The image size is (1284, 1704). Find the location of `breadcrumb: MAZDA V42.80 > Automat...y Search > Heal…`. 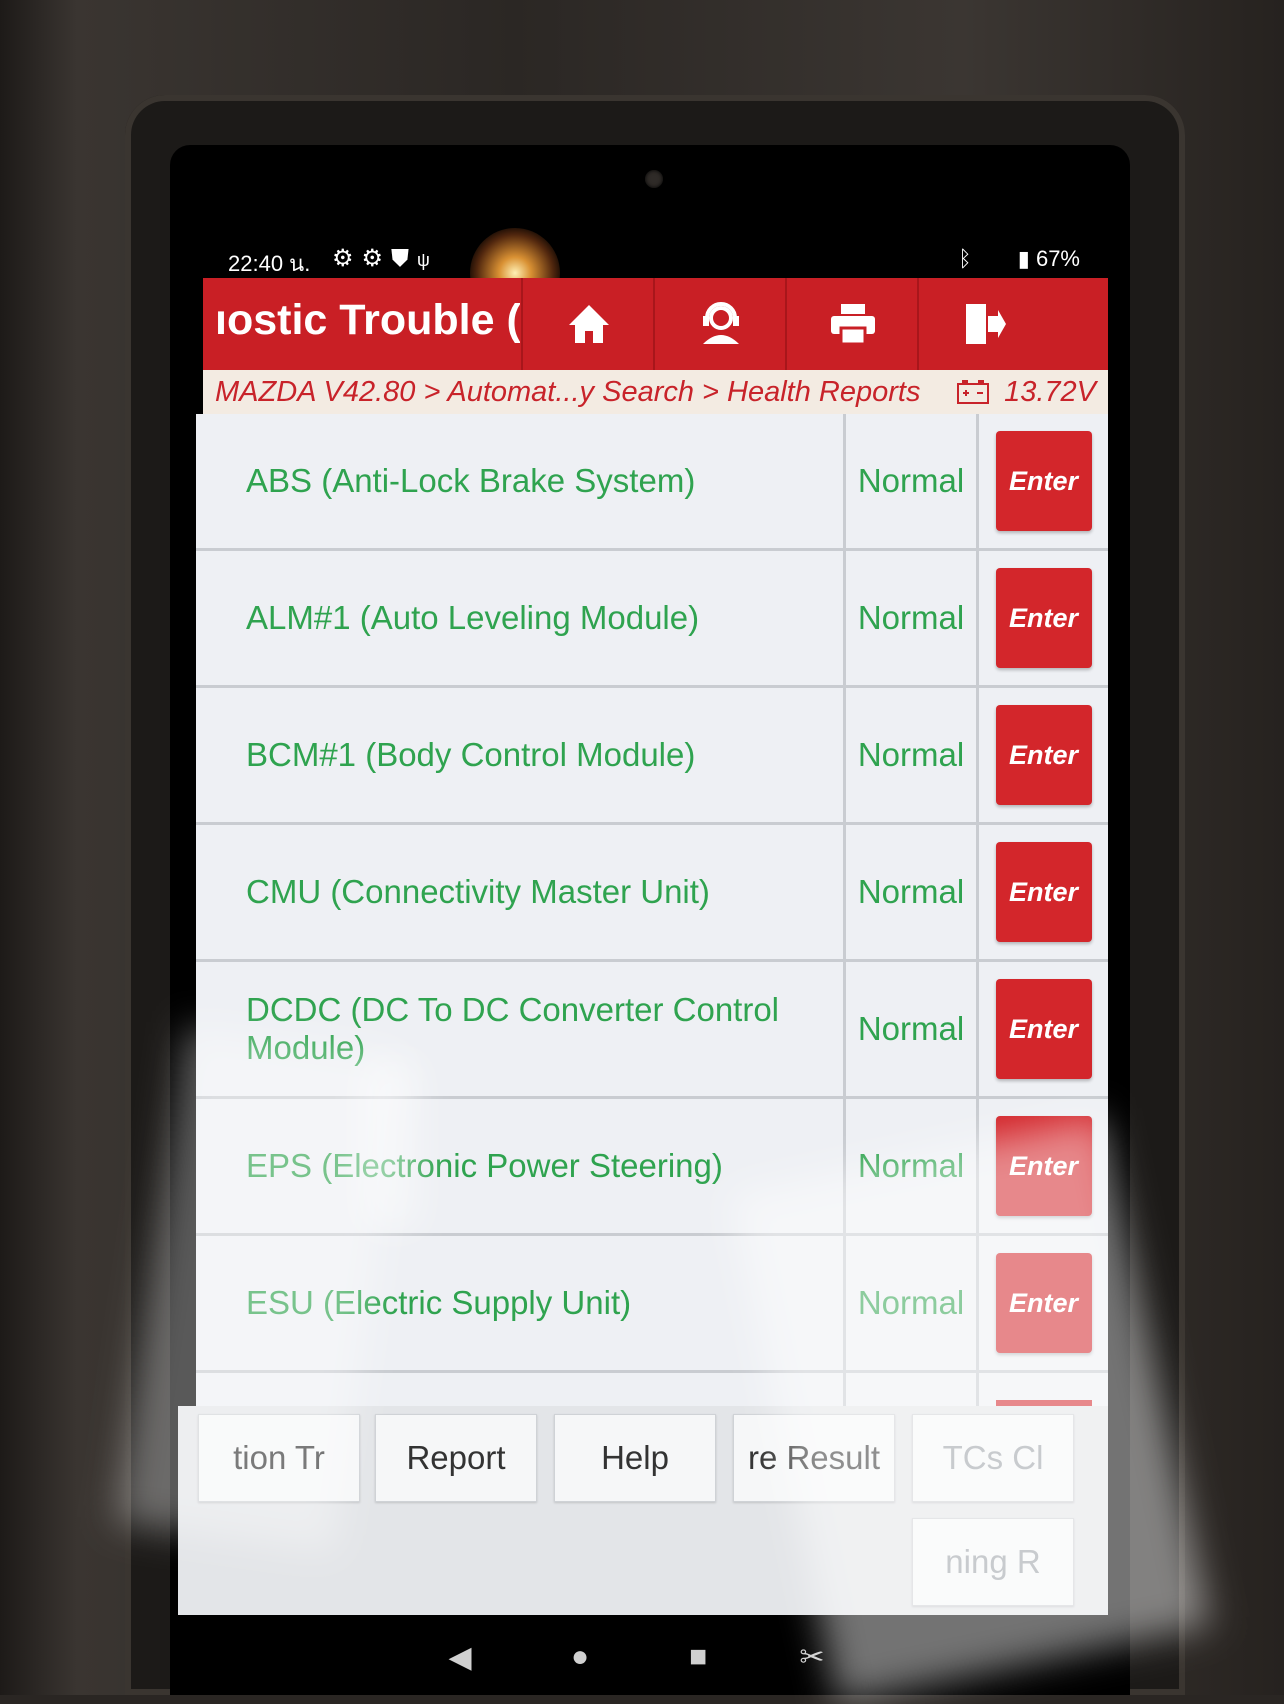

breadcrumb: MAZDA V42.80 > Automat...y Search > Heal… is located at coordinates (655, 392).